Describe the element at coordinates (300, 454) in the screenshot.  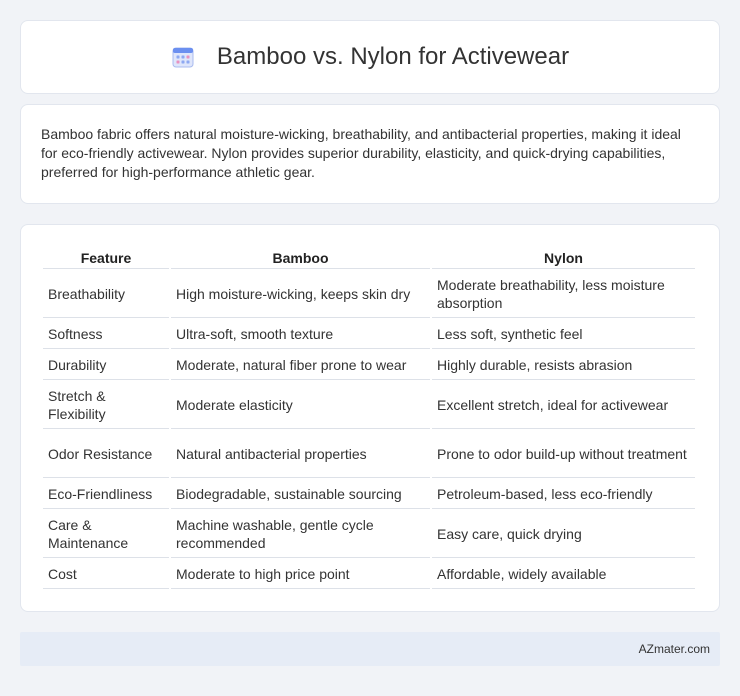
I see `bamboo-cell: Natural antibacterial properties` at that location.